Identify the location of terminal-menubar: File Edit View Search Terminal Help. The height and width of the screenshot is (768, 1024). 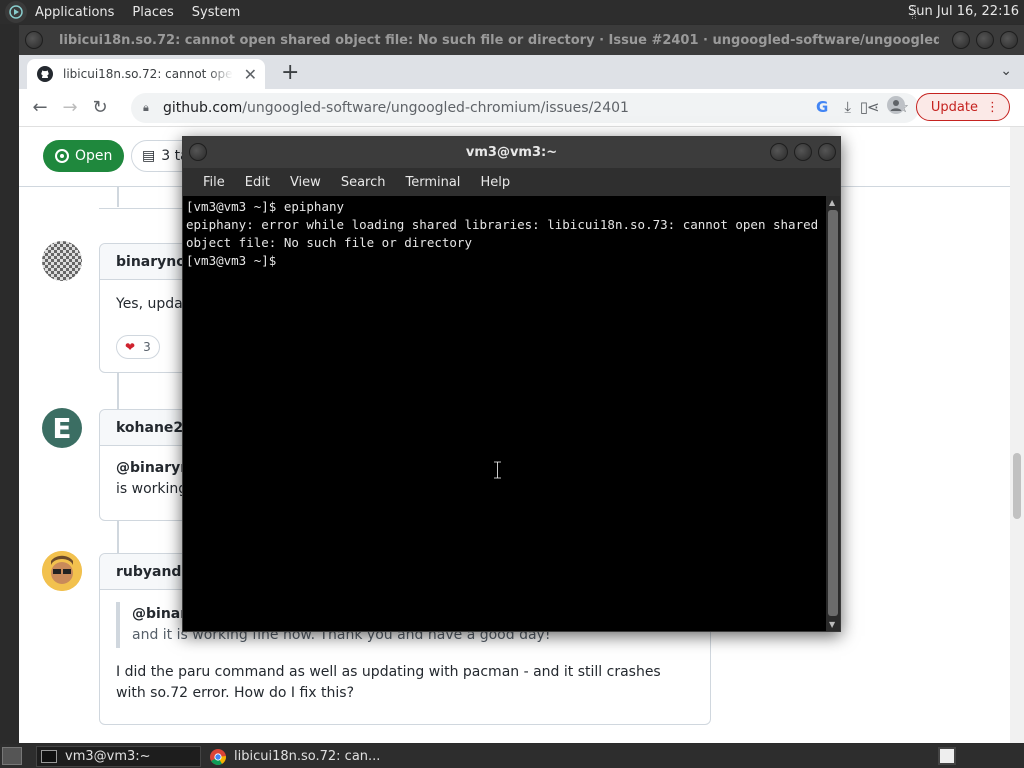
(511, 182).